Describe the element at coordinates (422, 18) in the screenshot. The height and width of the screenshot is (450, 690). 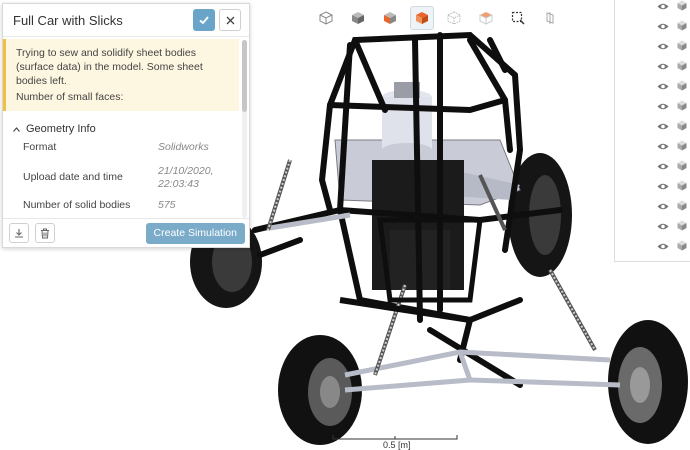
I see `cube-iso-icon` at that location.